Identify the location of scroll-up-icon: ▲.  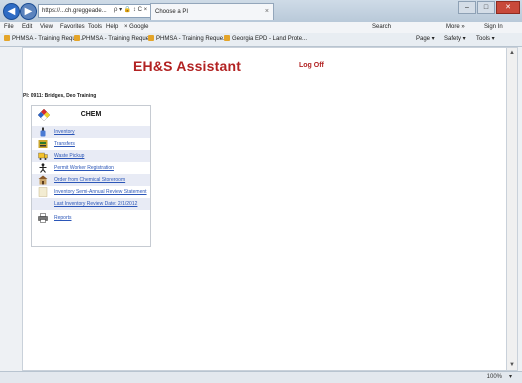
(512, 53).